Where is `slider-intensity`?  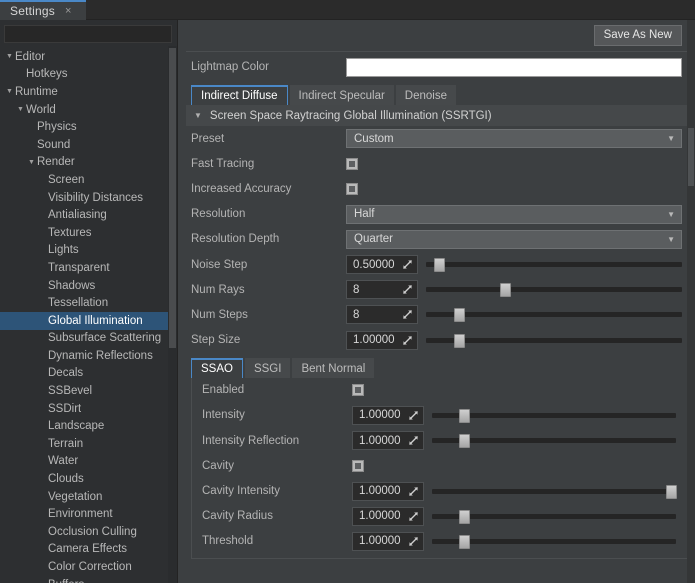 slider-intensity is located at coordinates (554, 415).